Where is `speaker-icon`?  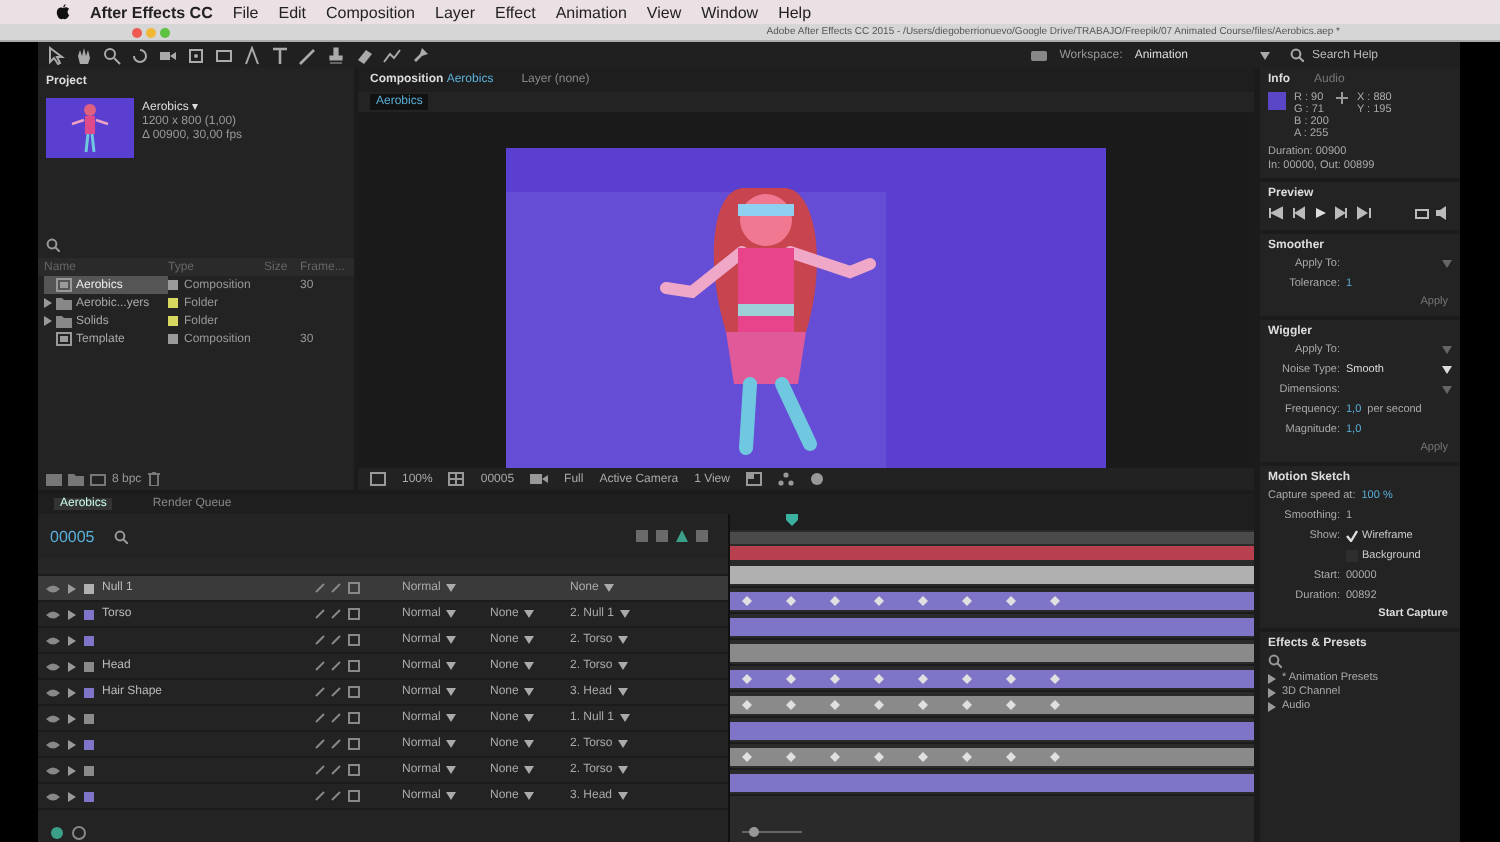
speaker-icon is located at coordinates (1444, 213).